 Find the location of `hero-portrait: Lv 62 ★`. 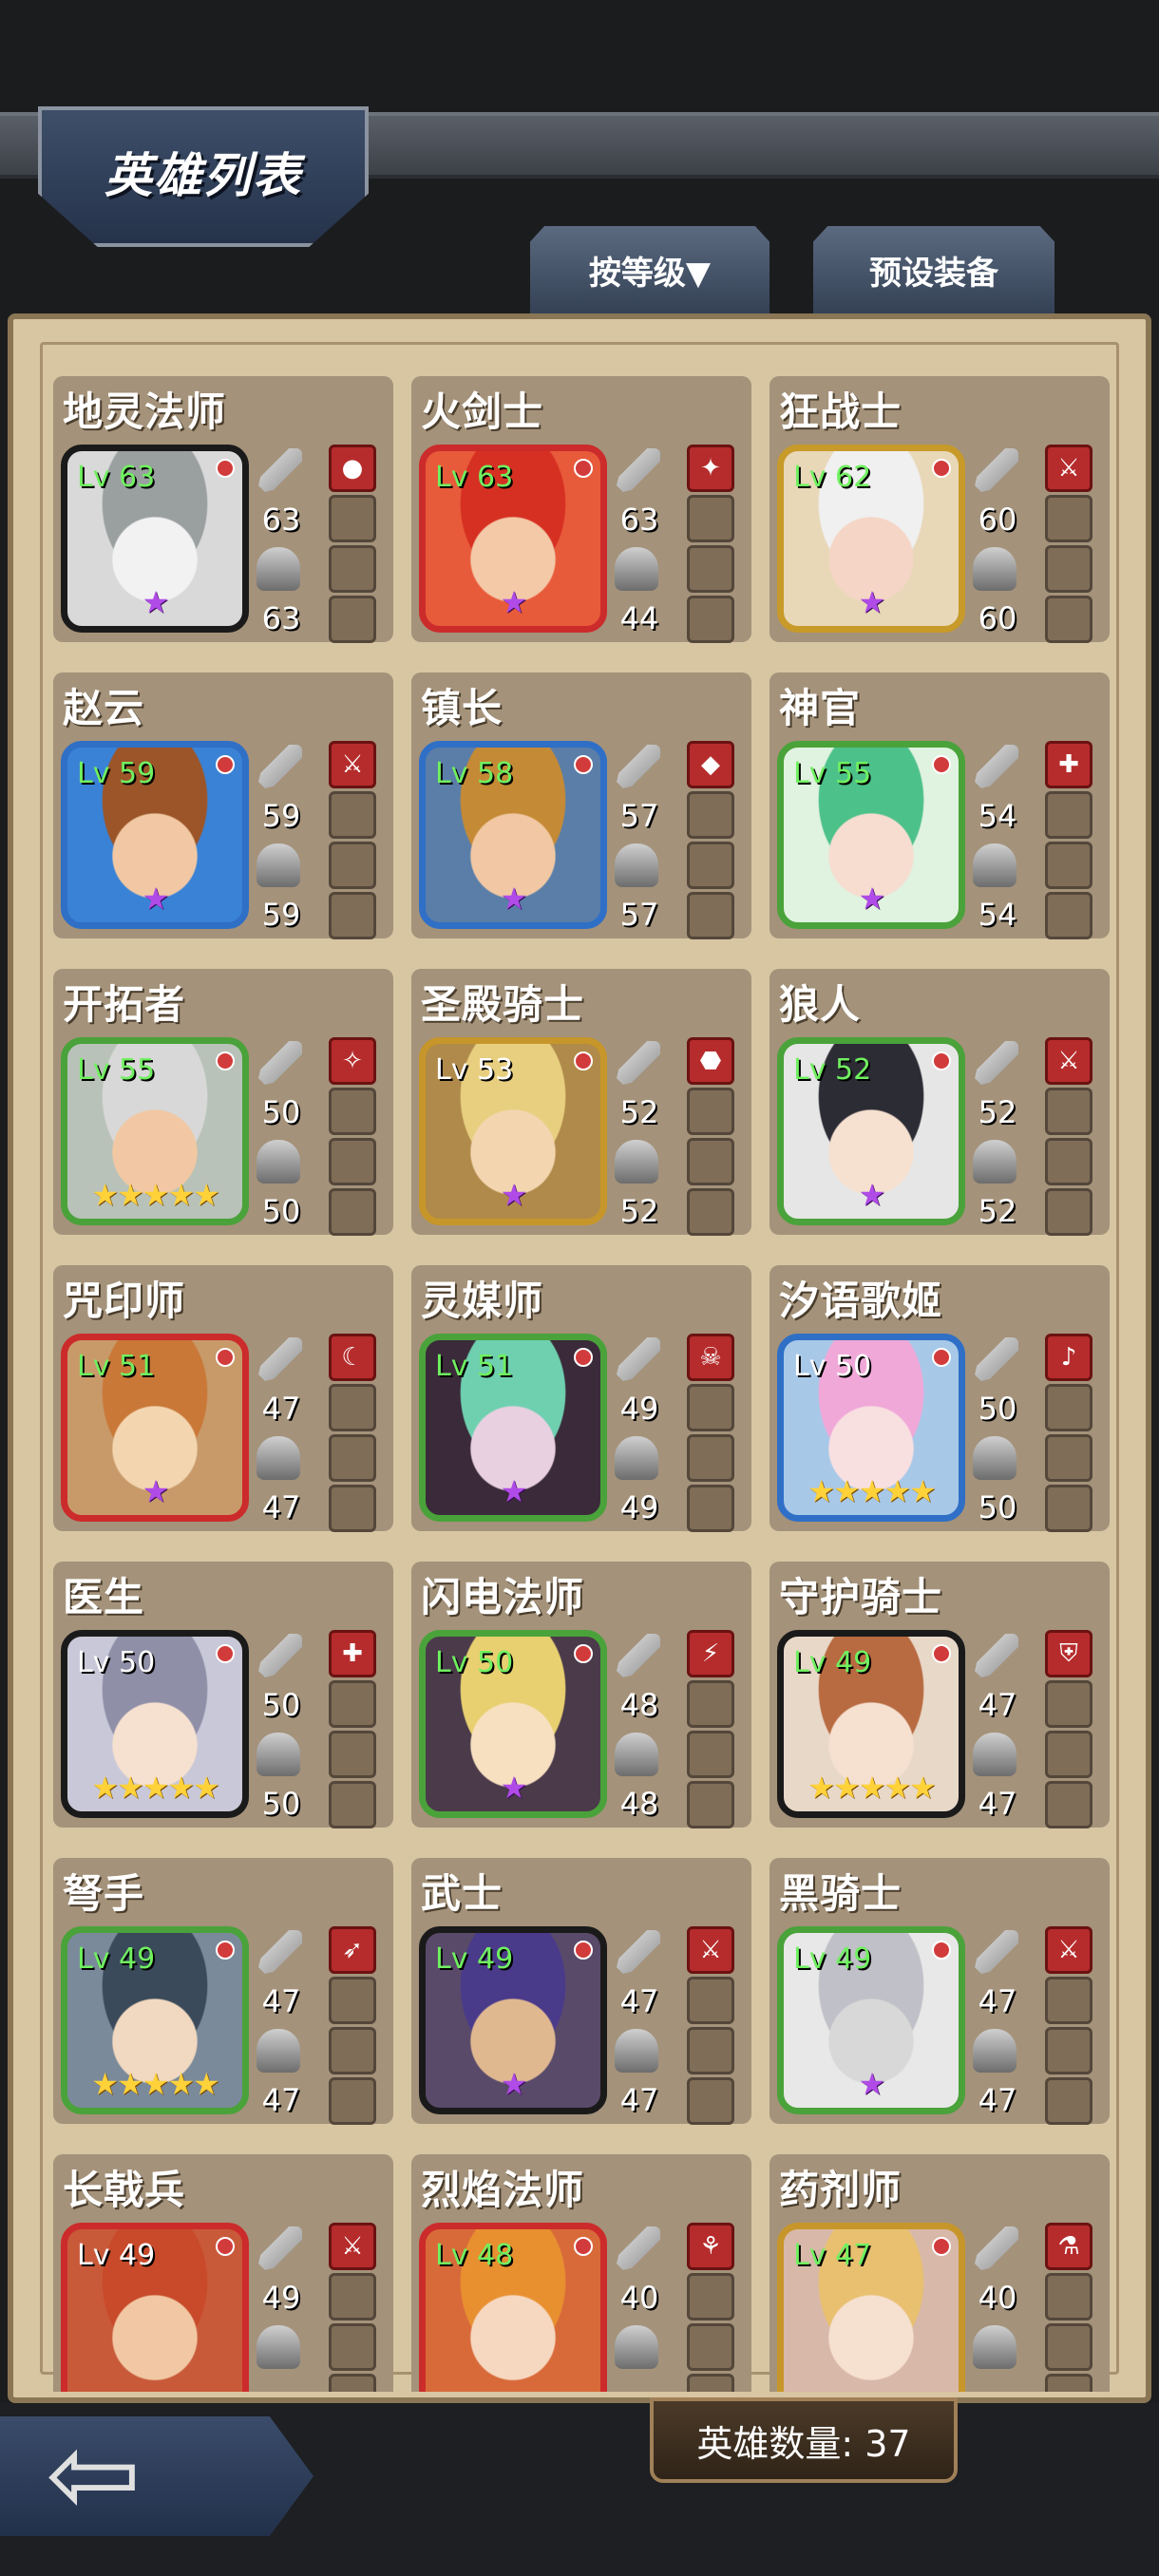

hero-portrait: Lv 62 ★ is located at coordinates (871, 539).